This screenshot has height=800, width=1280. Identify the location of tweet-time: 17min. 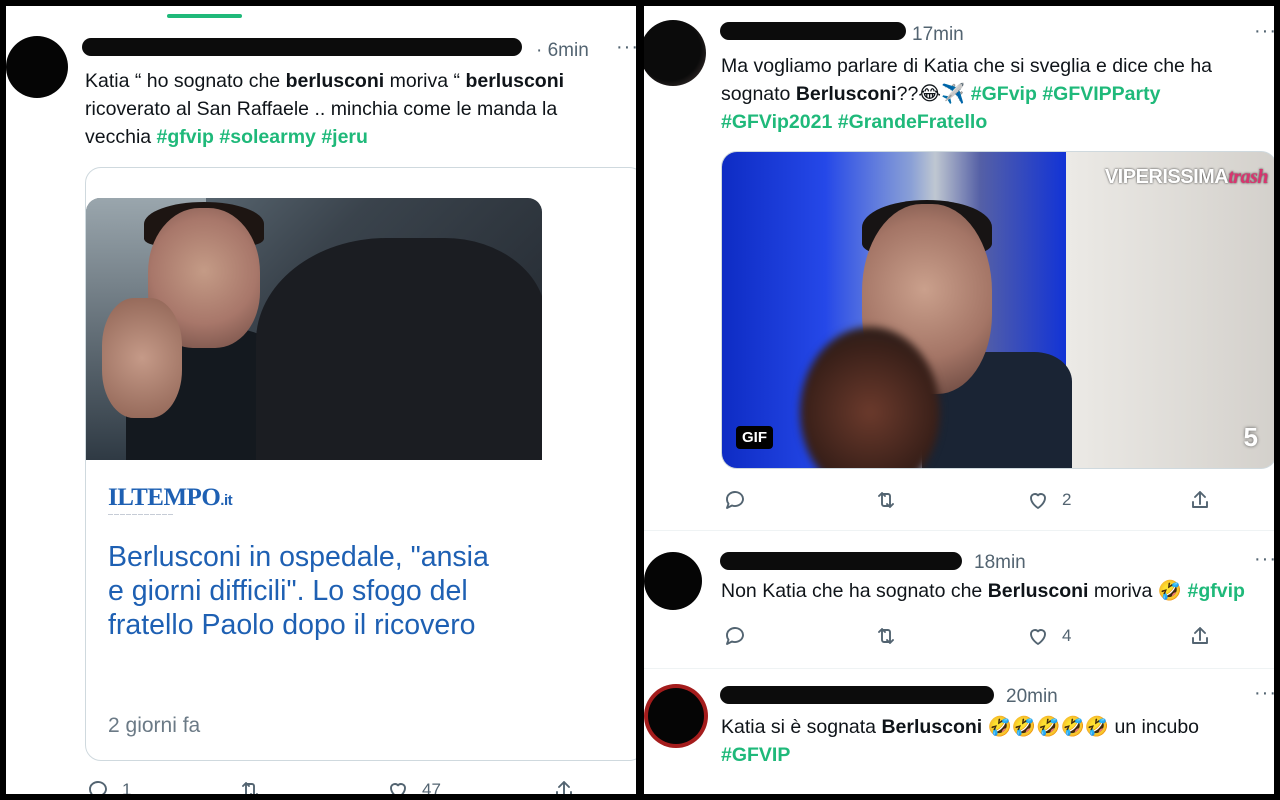
(938, 34).